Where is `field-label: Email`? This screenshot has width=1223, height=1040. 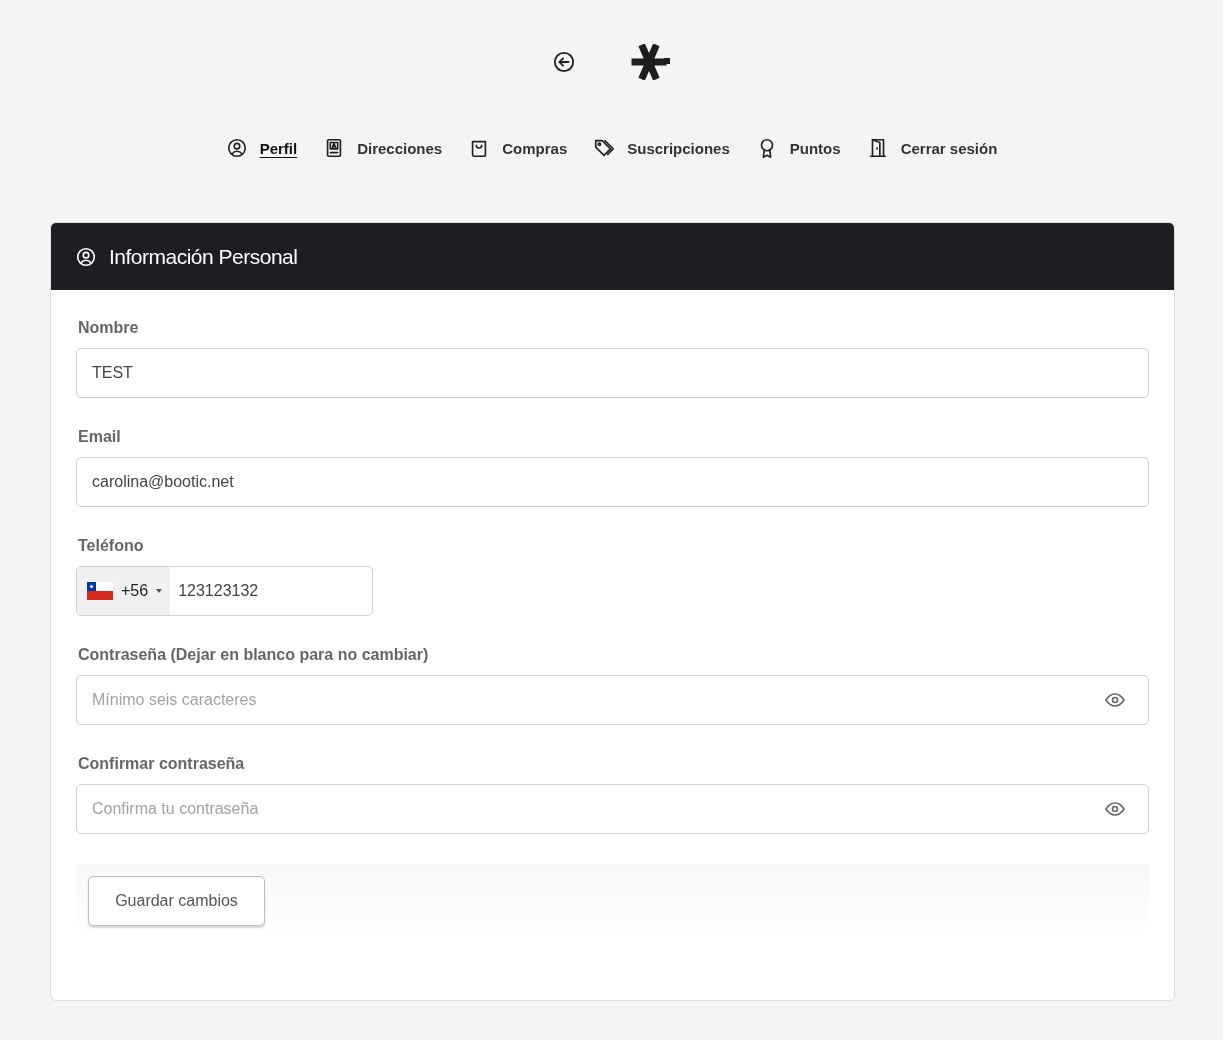
field-label: Email is located at coordinates (100, 437).